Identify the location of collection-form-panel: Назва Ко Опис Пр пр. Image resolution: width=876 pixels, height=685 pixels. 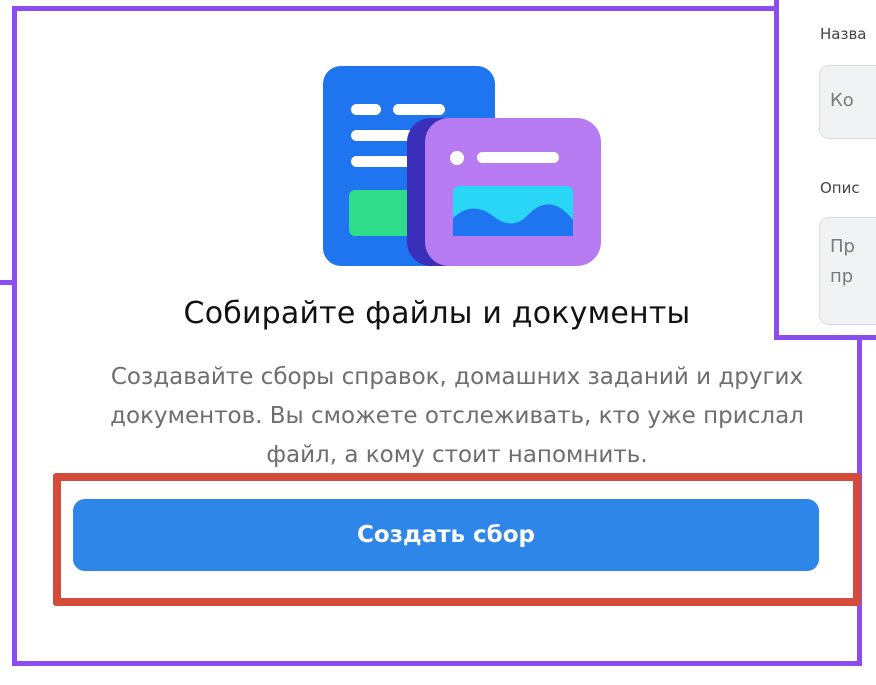
(825, 170).